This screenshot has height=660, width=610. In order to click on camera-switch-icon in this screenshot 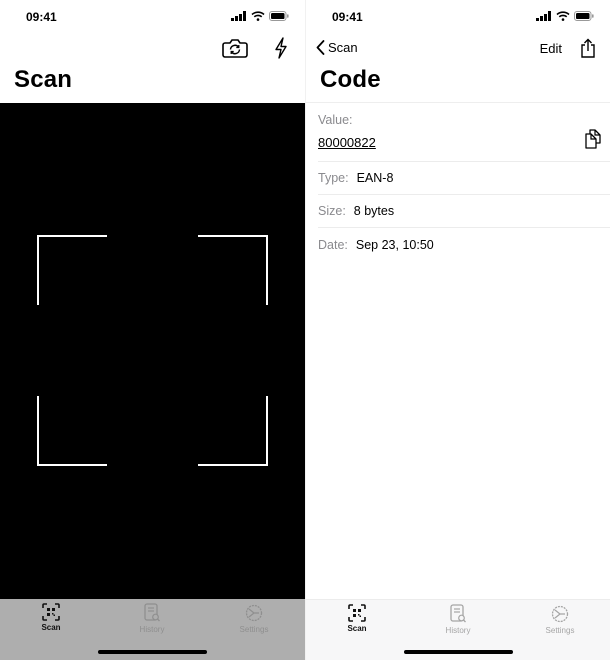, I will do `click(234, 48)`.